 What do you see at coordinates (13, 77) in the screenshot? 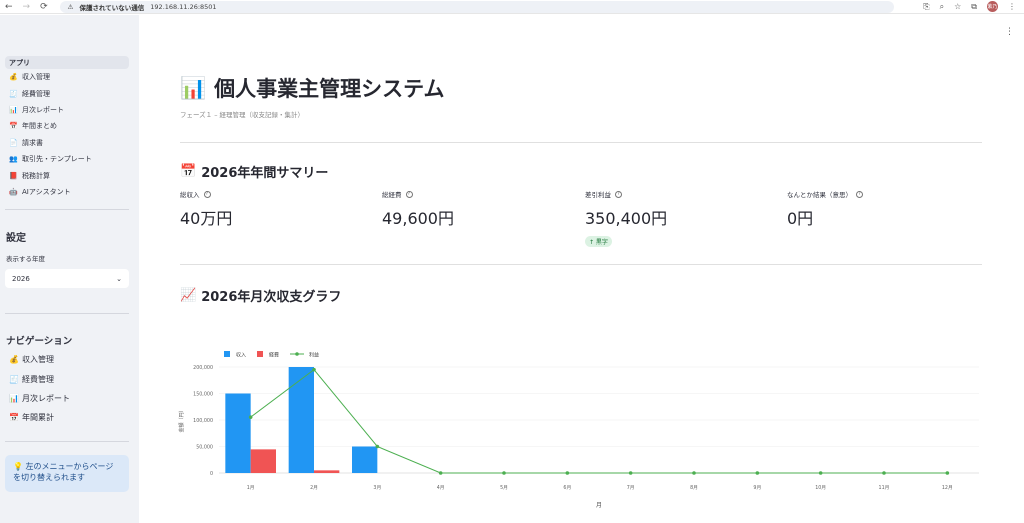
I see `money-bag-icon: 💰` at bounding box center [13, 77].